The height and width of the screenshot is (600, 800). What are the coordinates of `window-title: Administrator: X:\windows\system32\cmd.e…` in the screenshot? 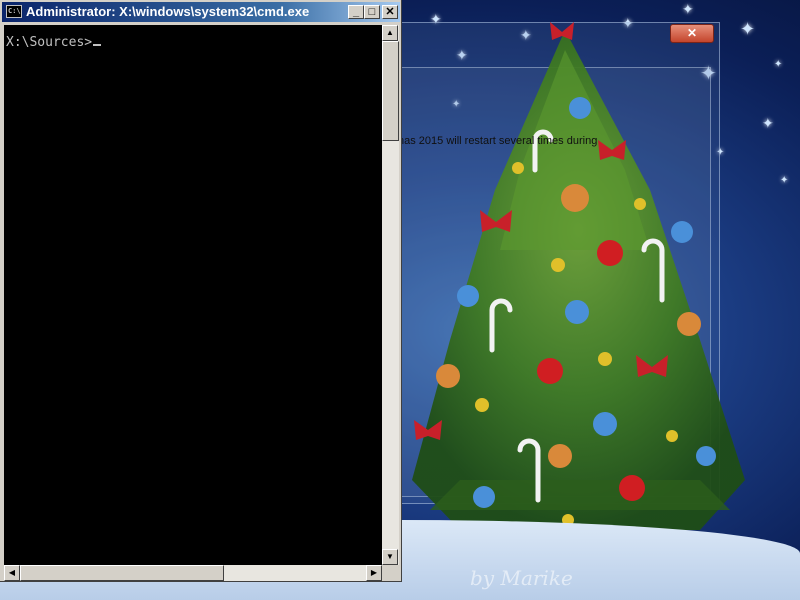 It's located at (168, 11).